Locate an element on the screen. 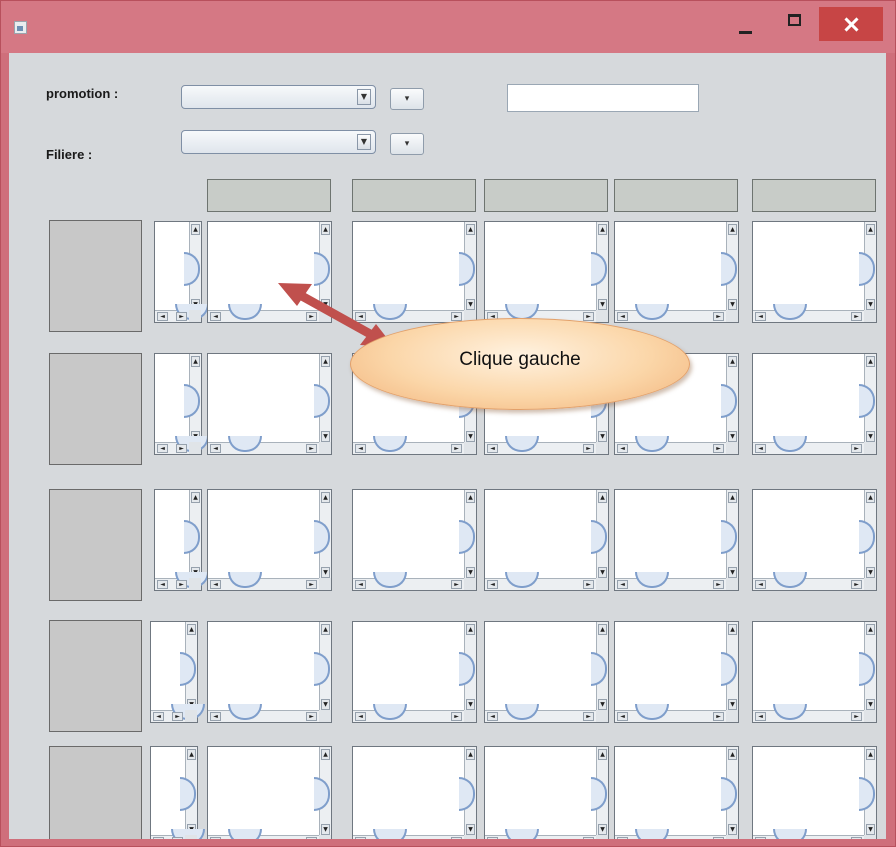  filiere-action-button: ▾ is located at coordinates (407, 144).